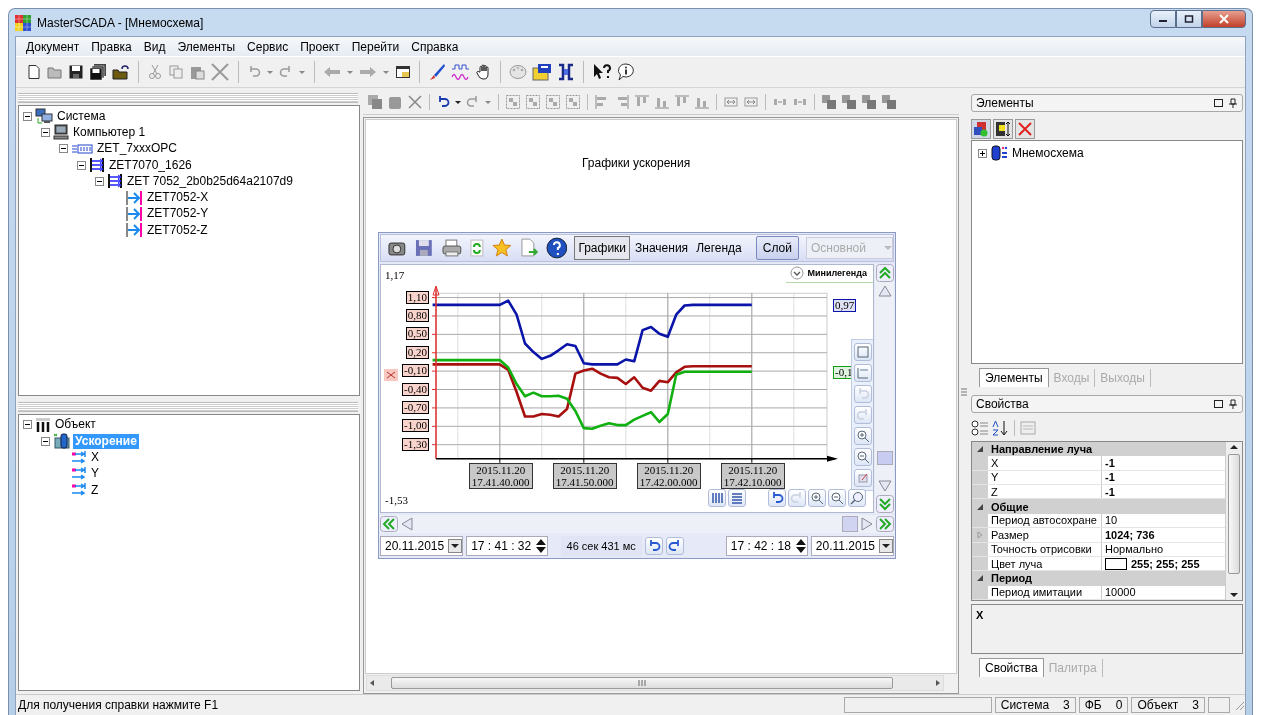  What do you see at coordinates (1045, 549) in the screenshot?
I see `property-name: Точность отрисовки` at bounding box center [1045, 549].